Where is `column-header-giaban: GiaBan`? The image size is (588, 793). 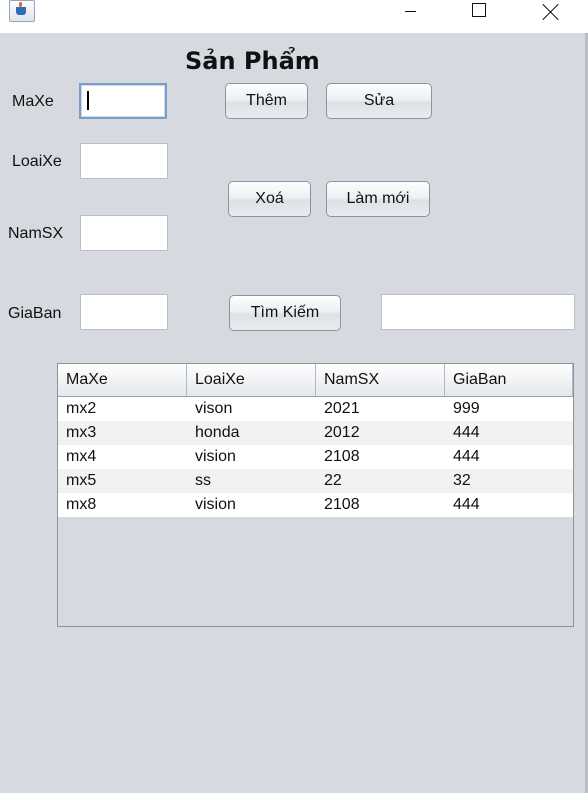
column-header-giaban: GiaBan is located at coordinates (509, 380).